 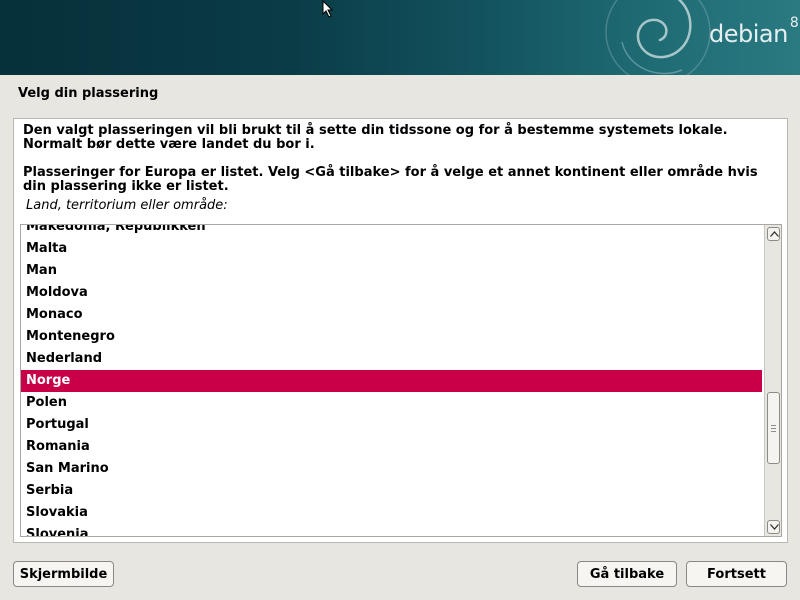 I want to click on country-field-label: Land, territorium eller område:, so click(x=127, y=205).